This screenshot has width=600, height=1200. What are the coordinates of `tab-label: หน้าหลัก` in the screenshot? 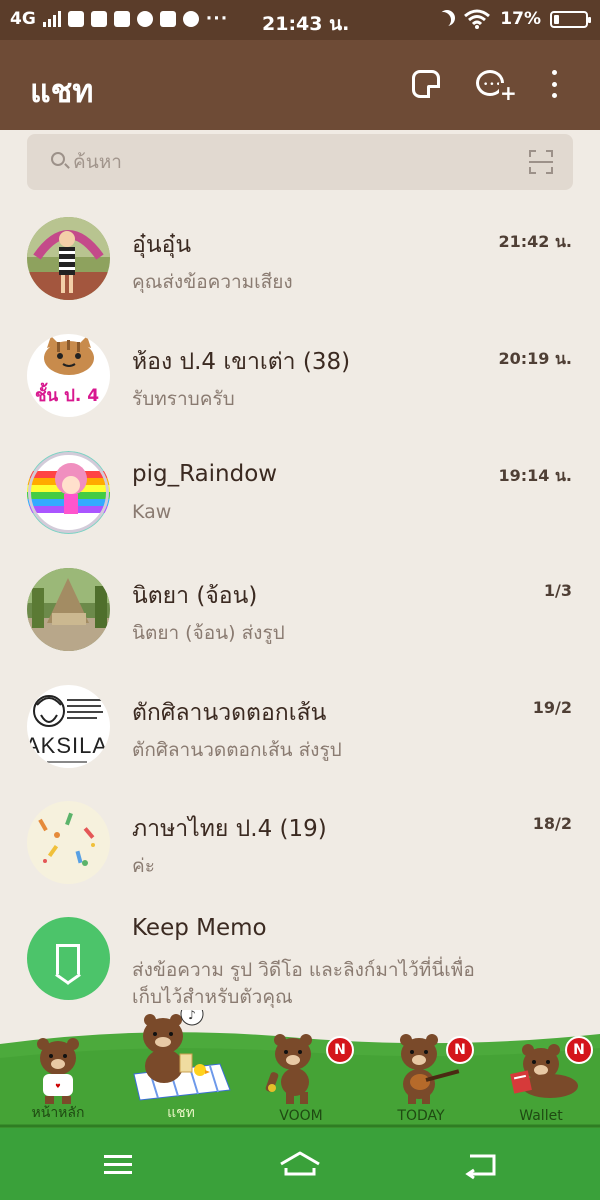 It's located at (58, 1113).